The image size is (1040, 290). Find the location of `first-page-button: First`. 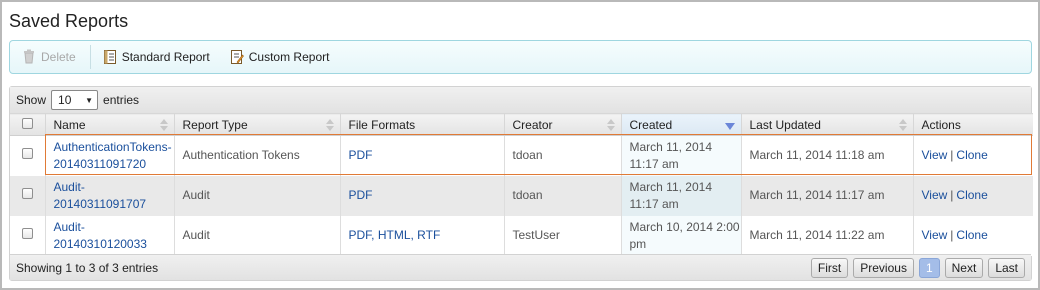

first-page-button: First is located at coordinates (829, 268).